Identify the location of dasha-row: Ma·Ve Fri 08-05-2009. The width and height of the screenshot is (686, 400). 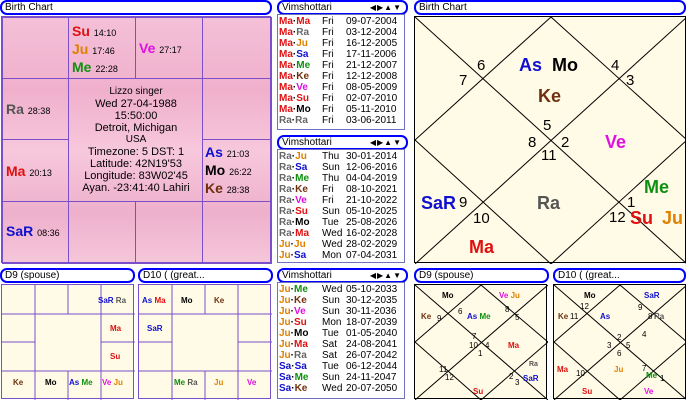
(341, 87).